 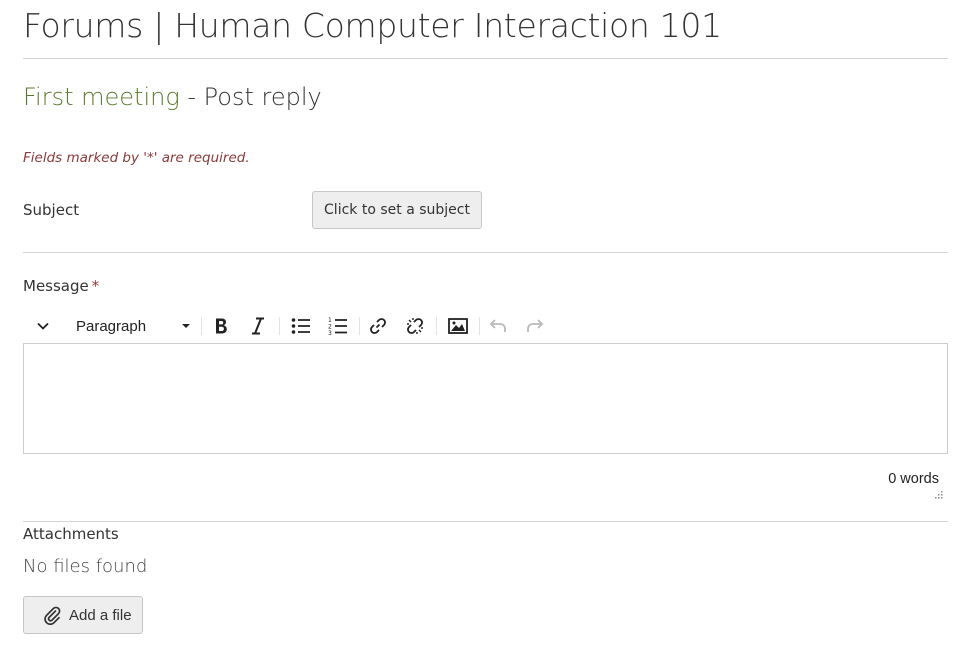 I want to click on format-select: Paragraph, so click(x=133, y=326).